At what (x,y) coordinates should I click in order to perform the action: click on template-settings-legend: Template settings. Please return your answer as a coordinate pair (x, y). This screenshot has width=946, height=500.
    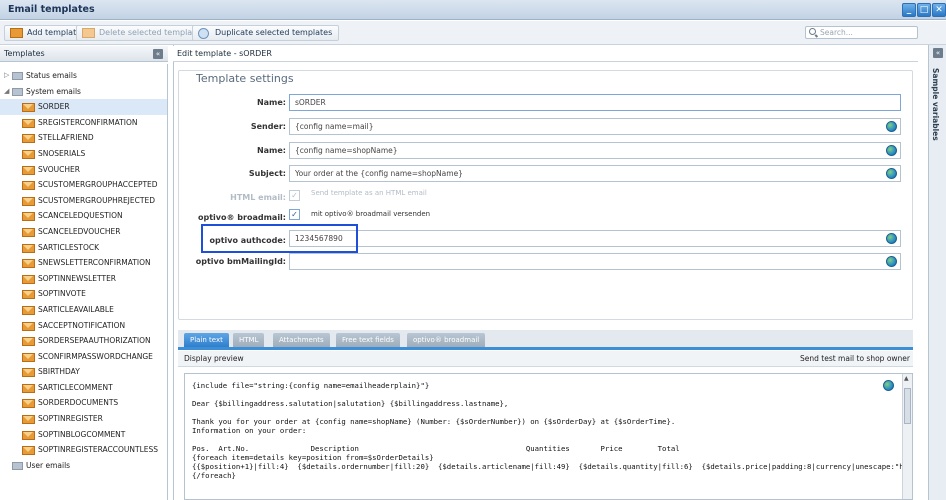
    Looking at the image, I should click on (245, 78).